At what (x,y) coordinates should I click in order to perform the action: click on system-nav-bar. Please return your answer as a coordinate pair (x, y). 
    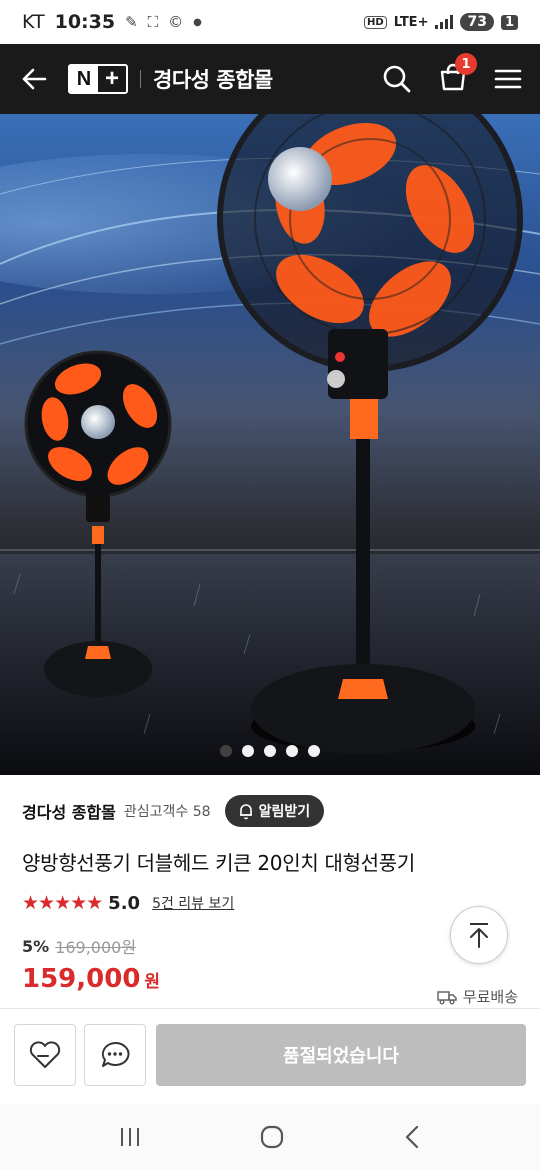
    Looking at the image, I should click on (270, 1137).